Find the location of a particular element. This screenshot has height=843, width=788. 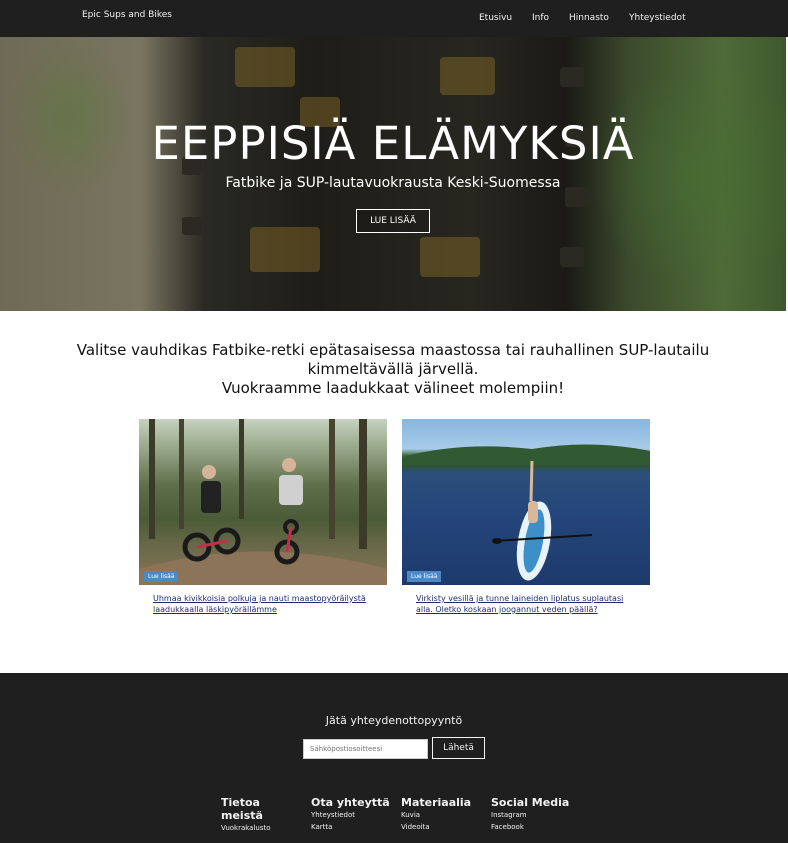

nav-link-info: Info is located at coordinates (540, 18).